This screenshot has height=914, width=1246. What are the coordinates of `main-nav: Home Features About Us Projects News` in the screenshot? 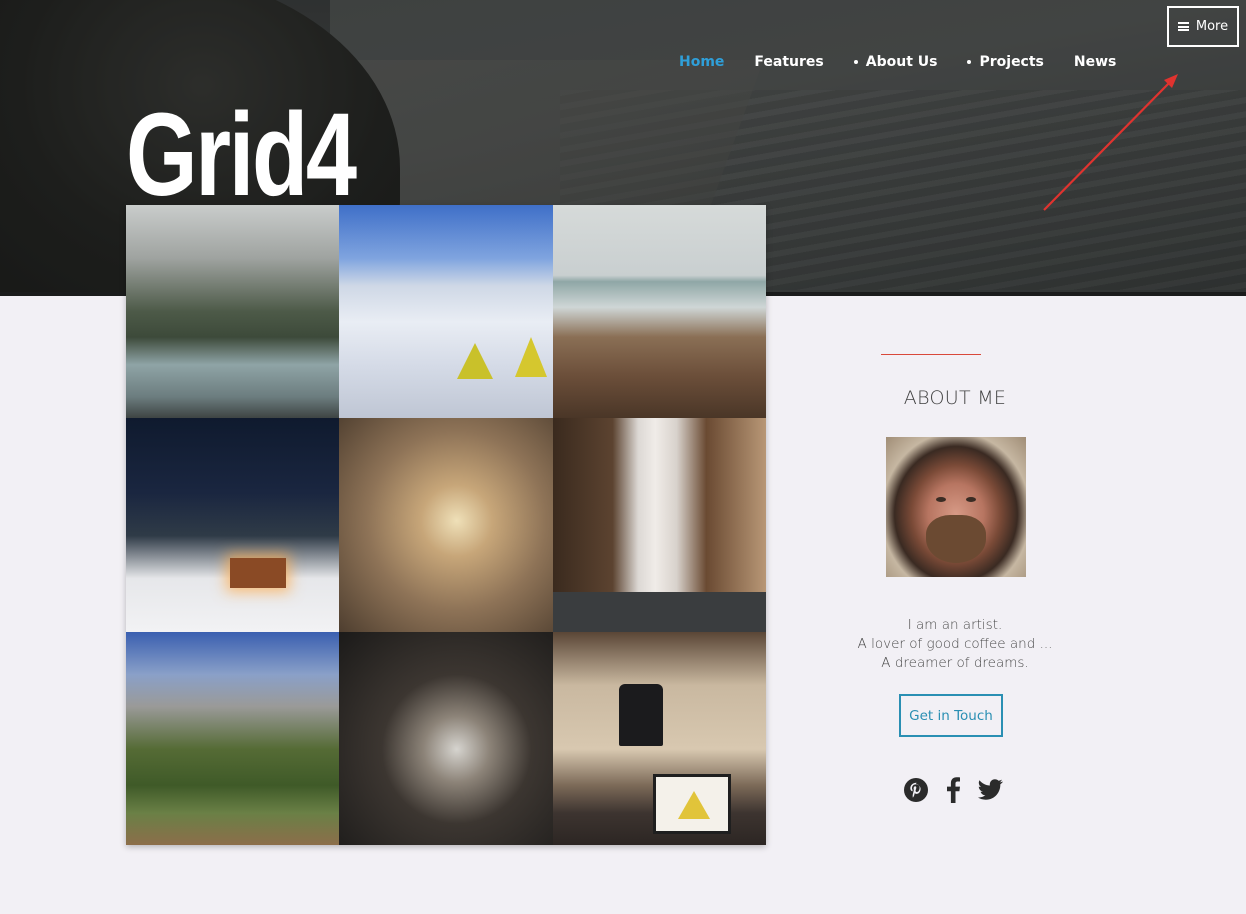 It's located at (912, 62).